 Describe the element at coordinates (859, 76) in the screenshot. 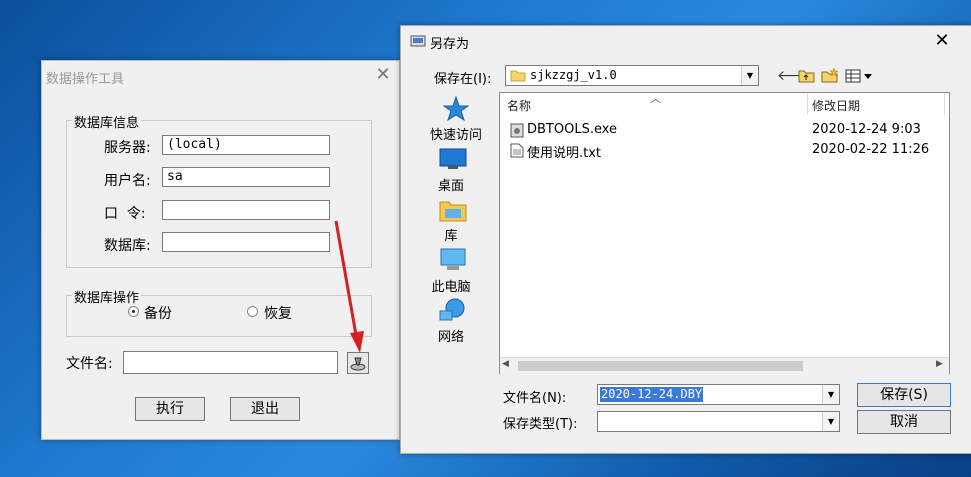

I see `view-menu-icon` at that location.